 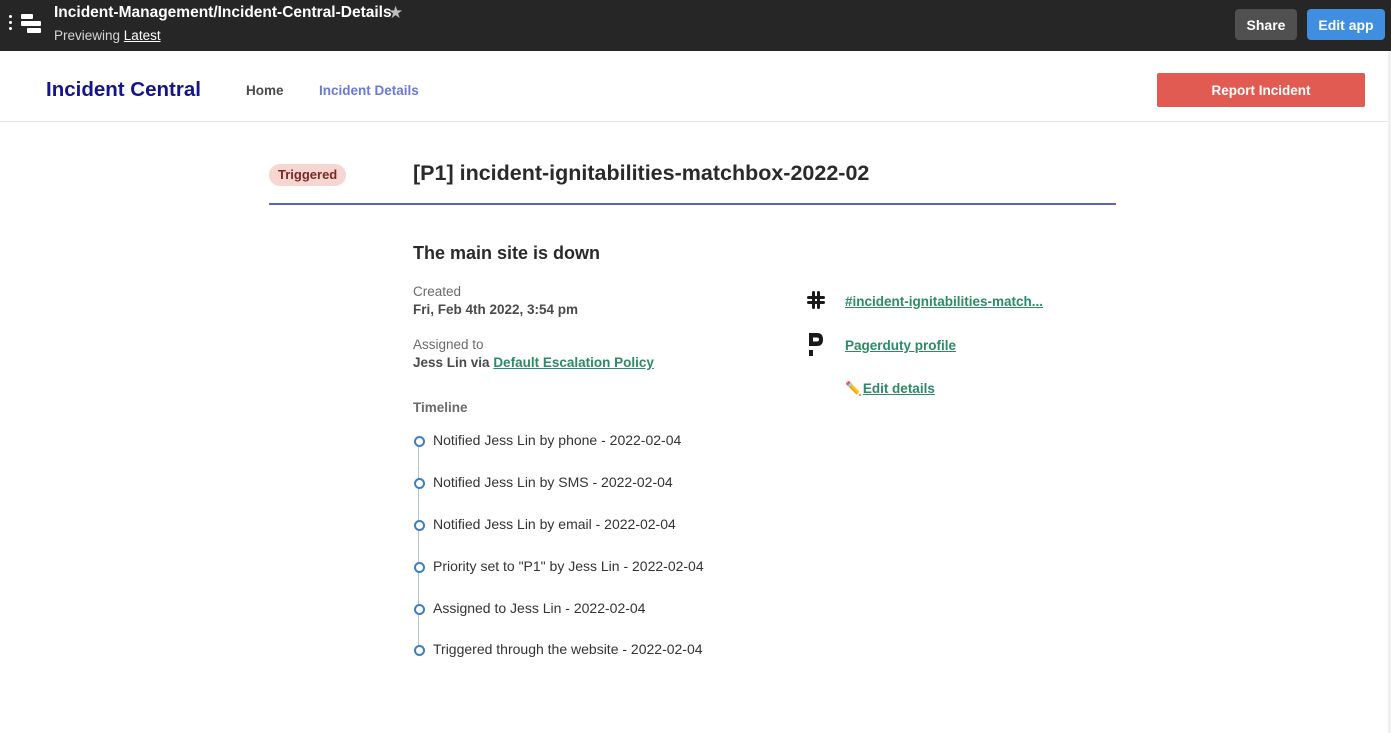 I want to click on edit-app-button: Edit app, so click(x=1346, y=24).